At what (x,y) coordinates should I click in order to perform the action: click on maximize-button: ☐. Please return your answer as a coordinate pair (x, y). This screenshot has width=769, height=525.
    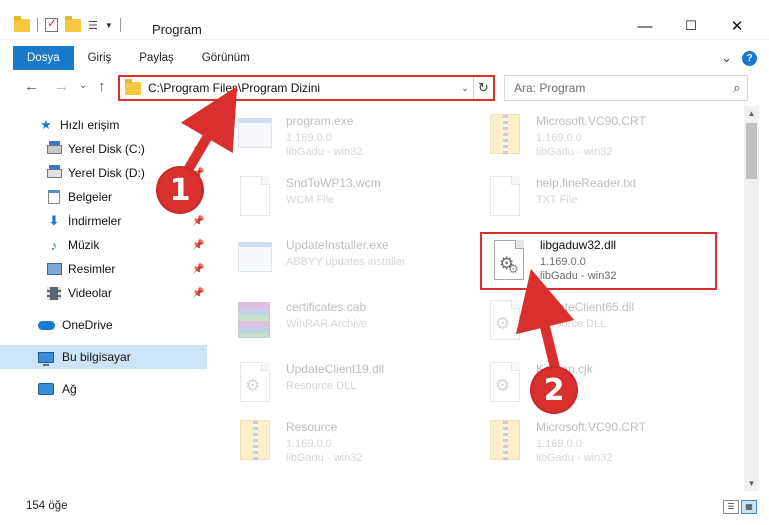
    Looking at the image, I should click on (691, 26).